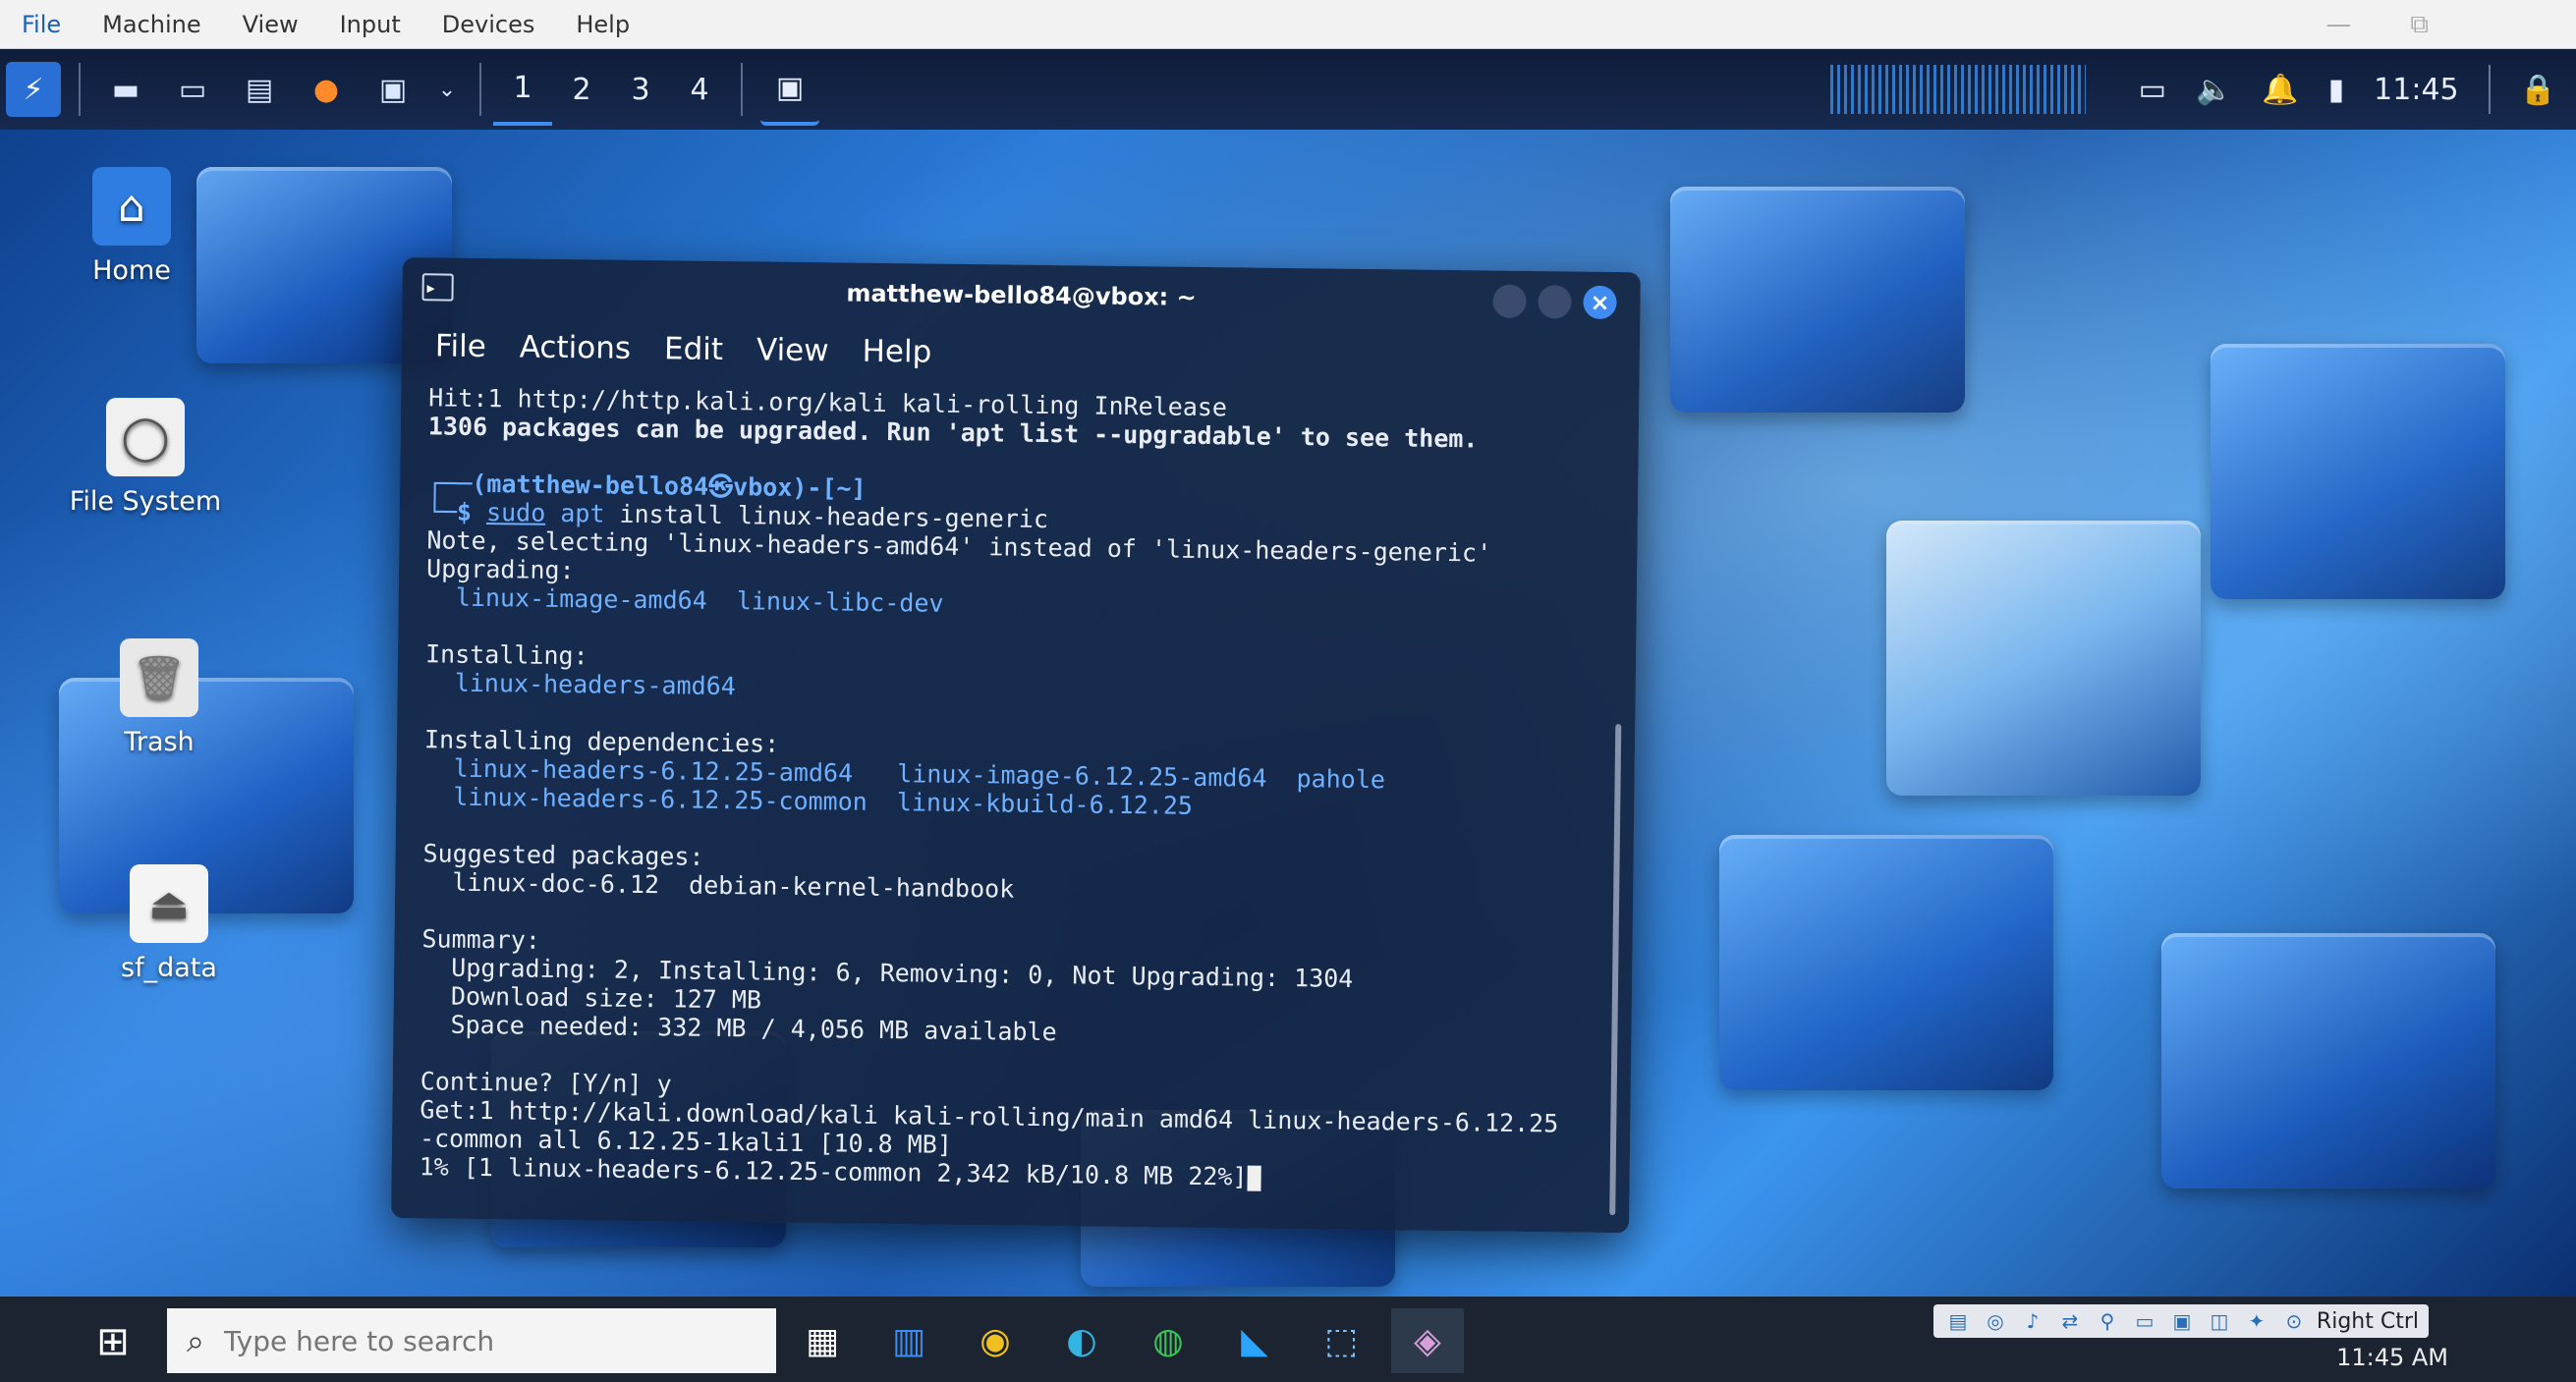  What do you see at coordinates (1958, 1321) in the screenshot?
I see `hard-disk-icon: ▤` at bounding box center [1958, 1321].